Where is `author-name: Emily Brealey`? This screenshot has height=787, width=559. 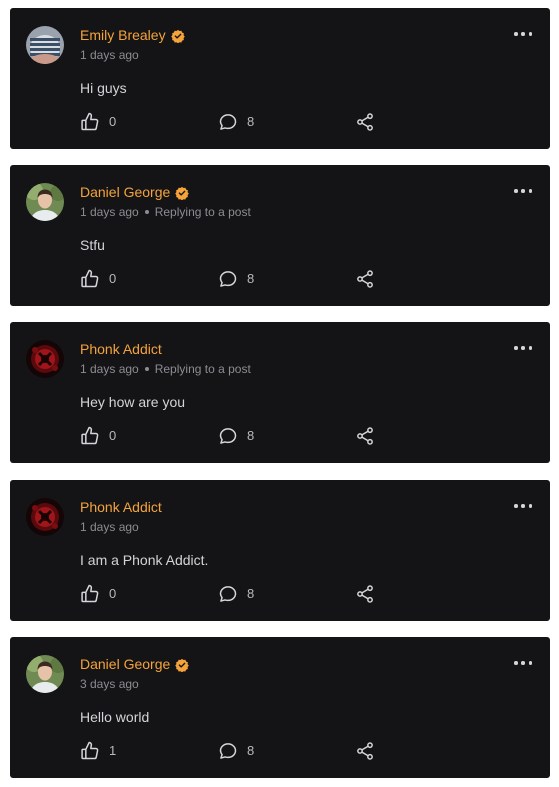
author-name: Emily Brealey is located at coordinates (123, 35).